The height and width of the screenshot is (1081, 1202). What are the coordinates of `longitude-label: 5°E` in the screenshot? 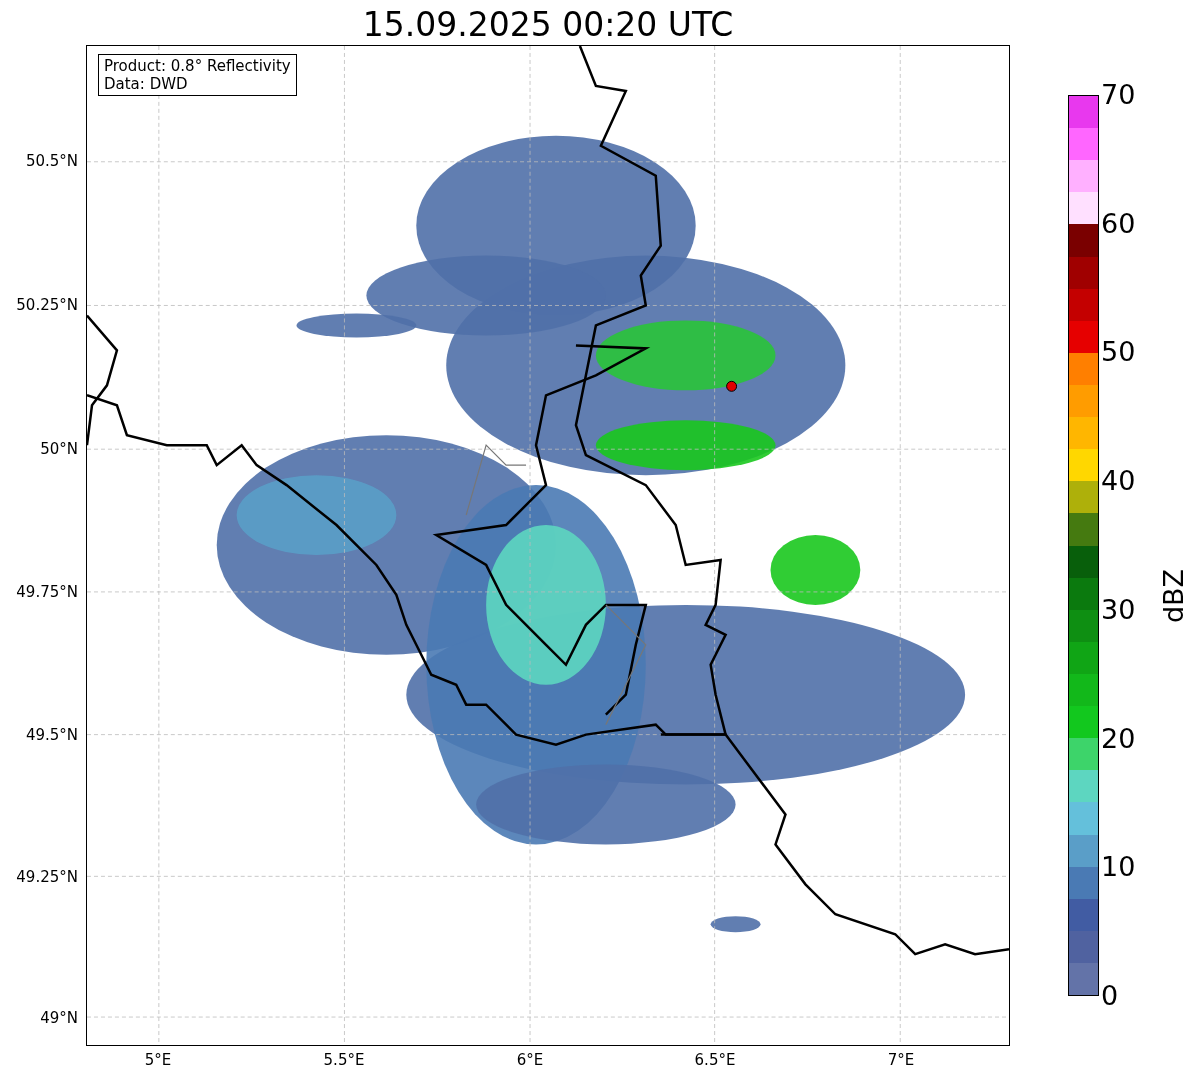 It's located at (158, 1060).